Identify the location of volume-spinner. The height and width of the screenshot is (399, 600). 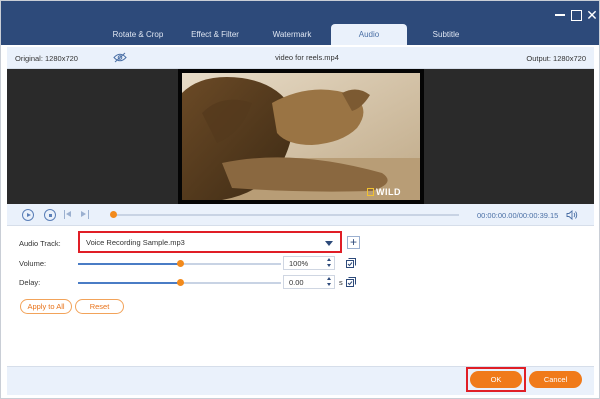
(329, 263).